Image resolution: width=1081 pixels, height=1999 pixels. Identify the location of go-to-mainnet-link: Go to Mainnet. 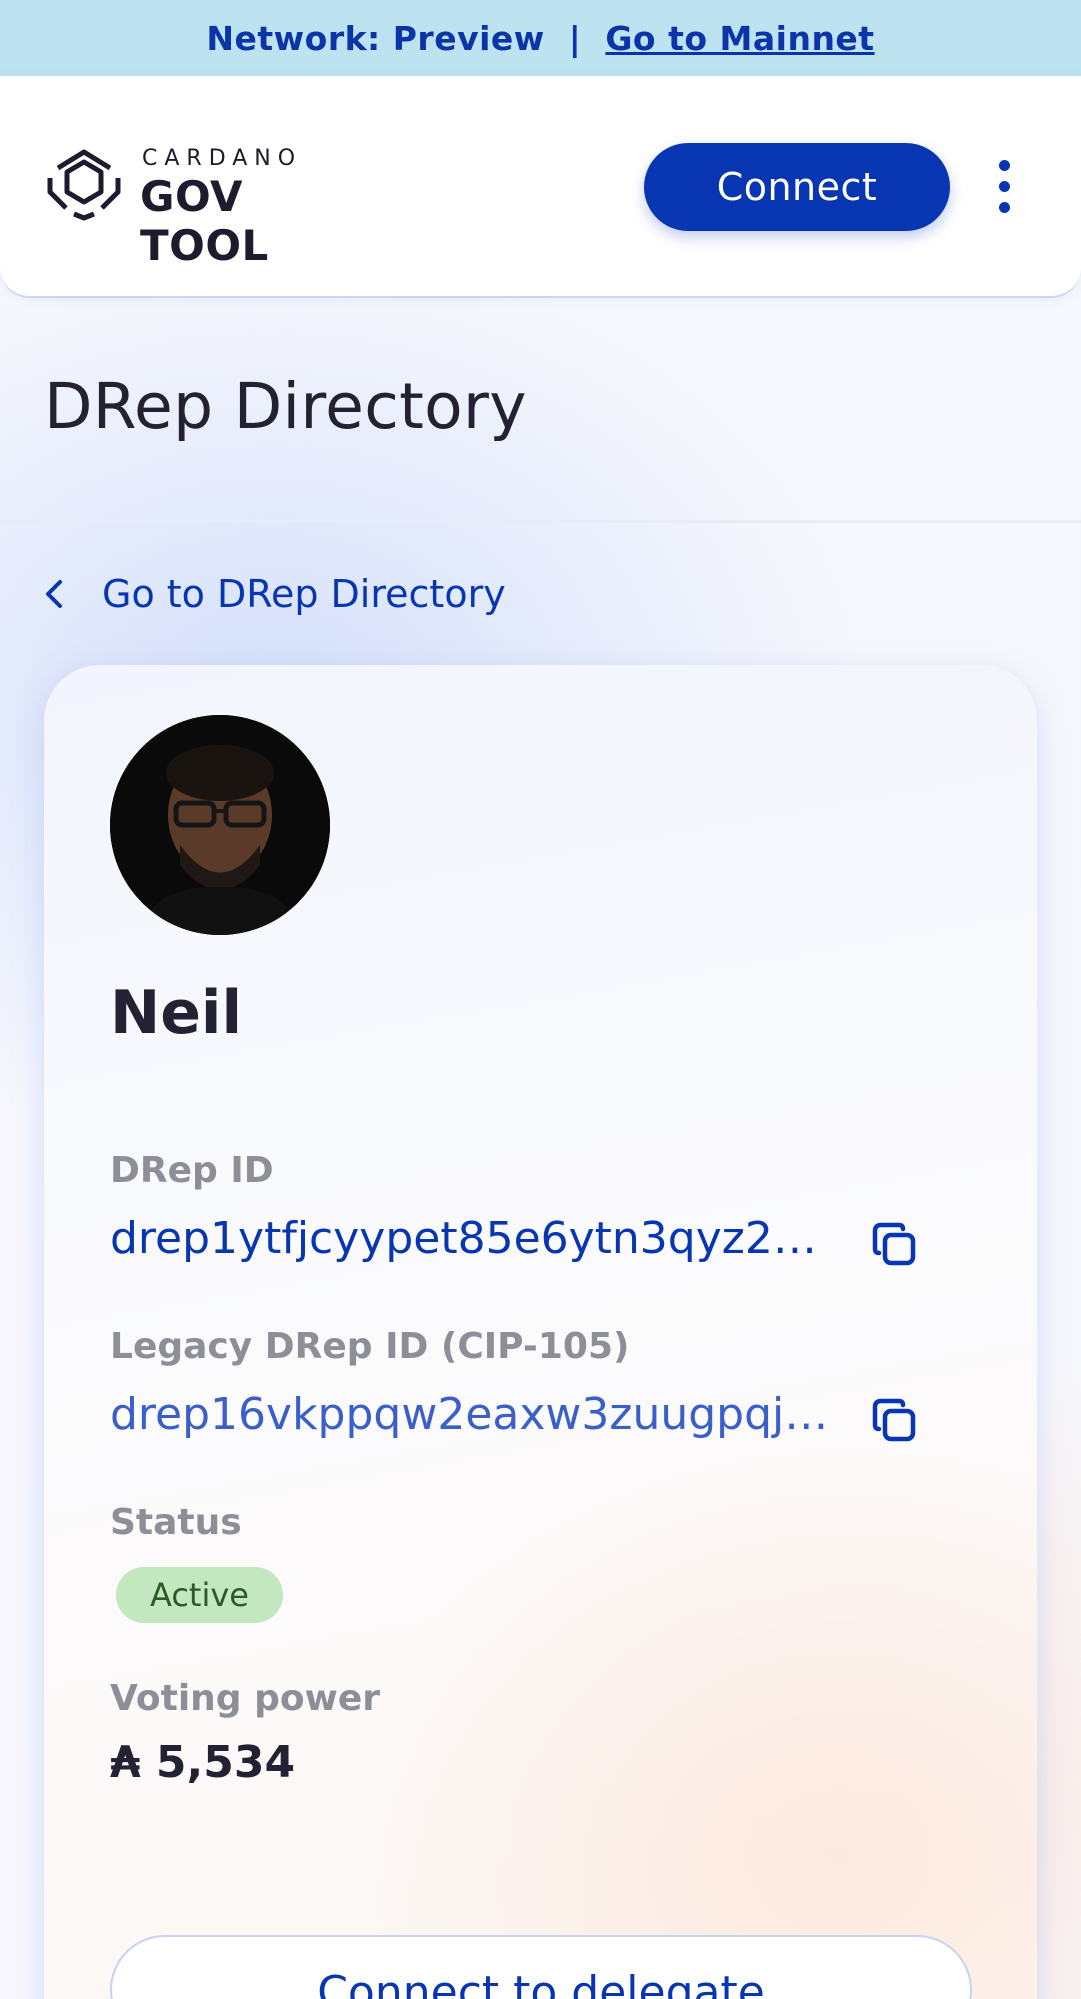
(739, 38).